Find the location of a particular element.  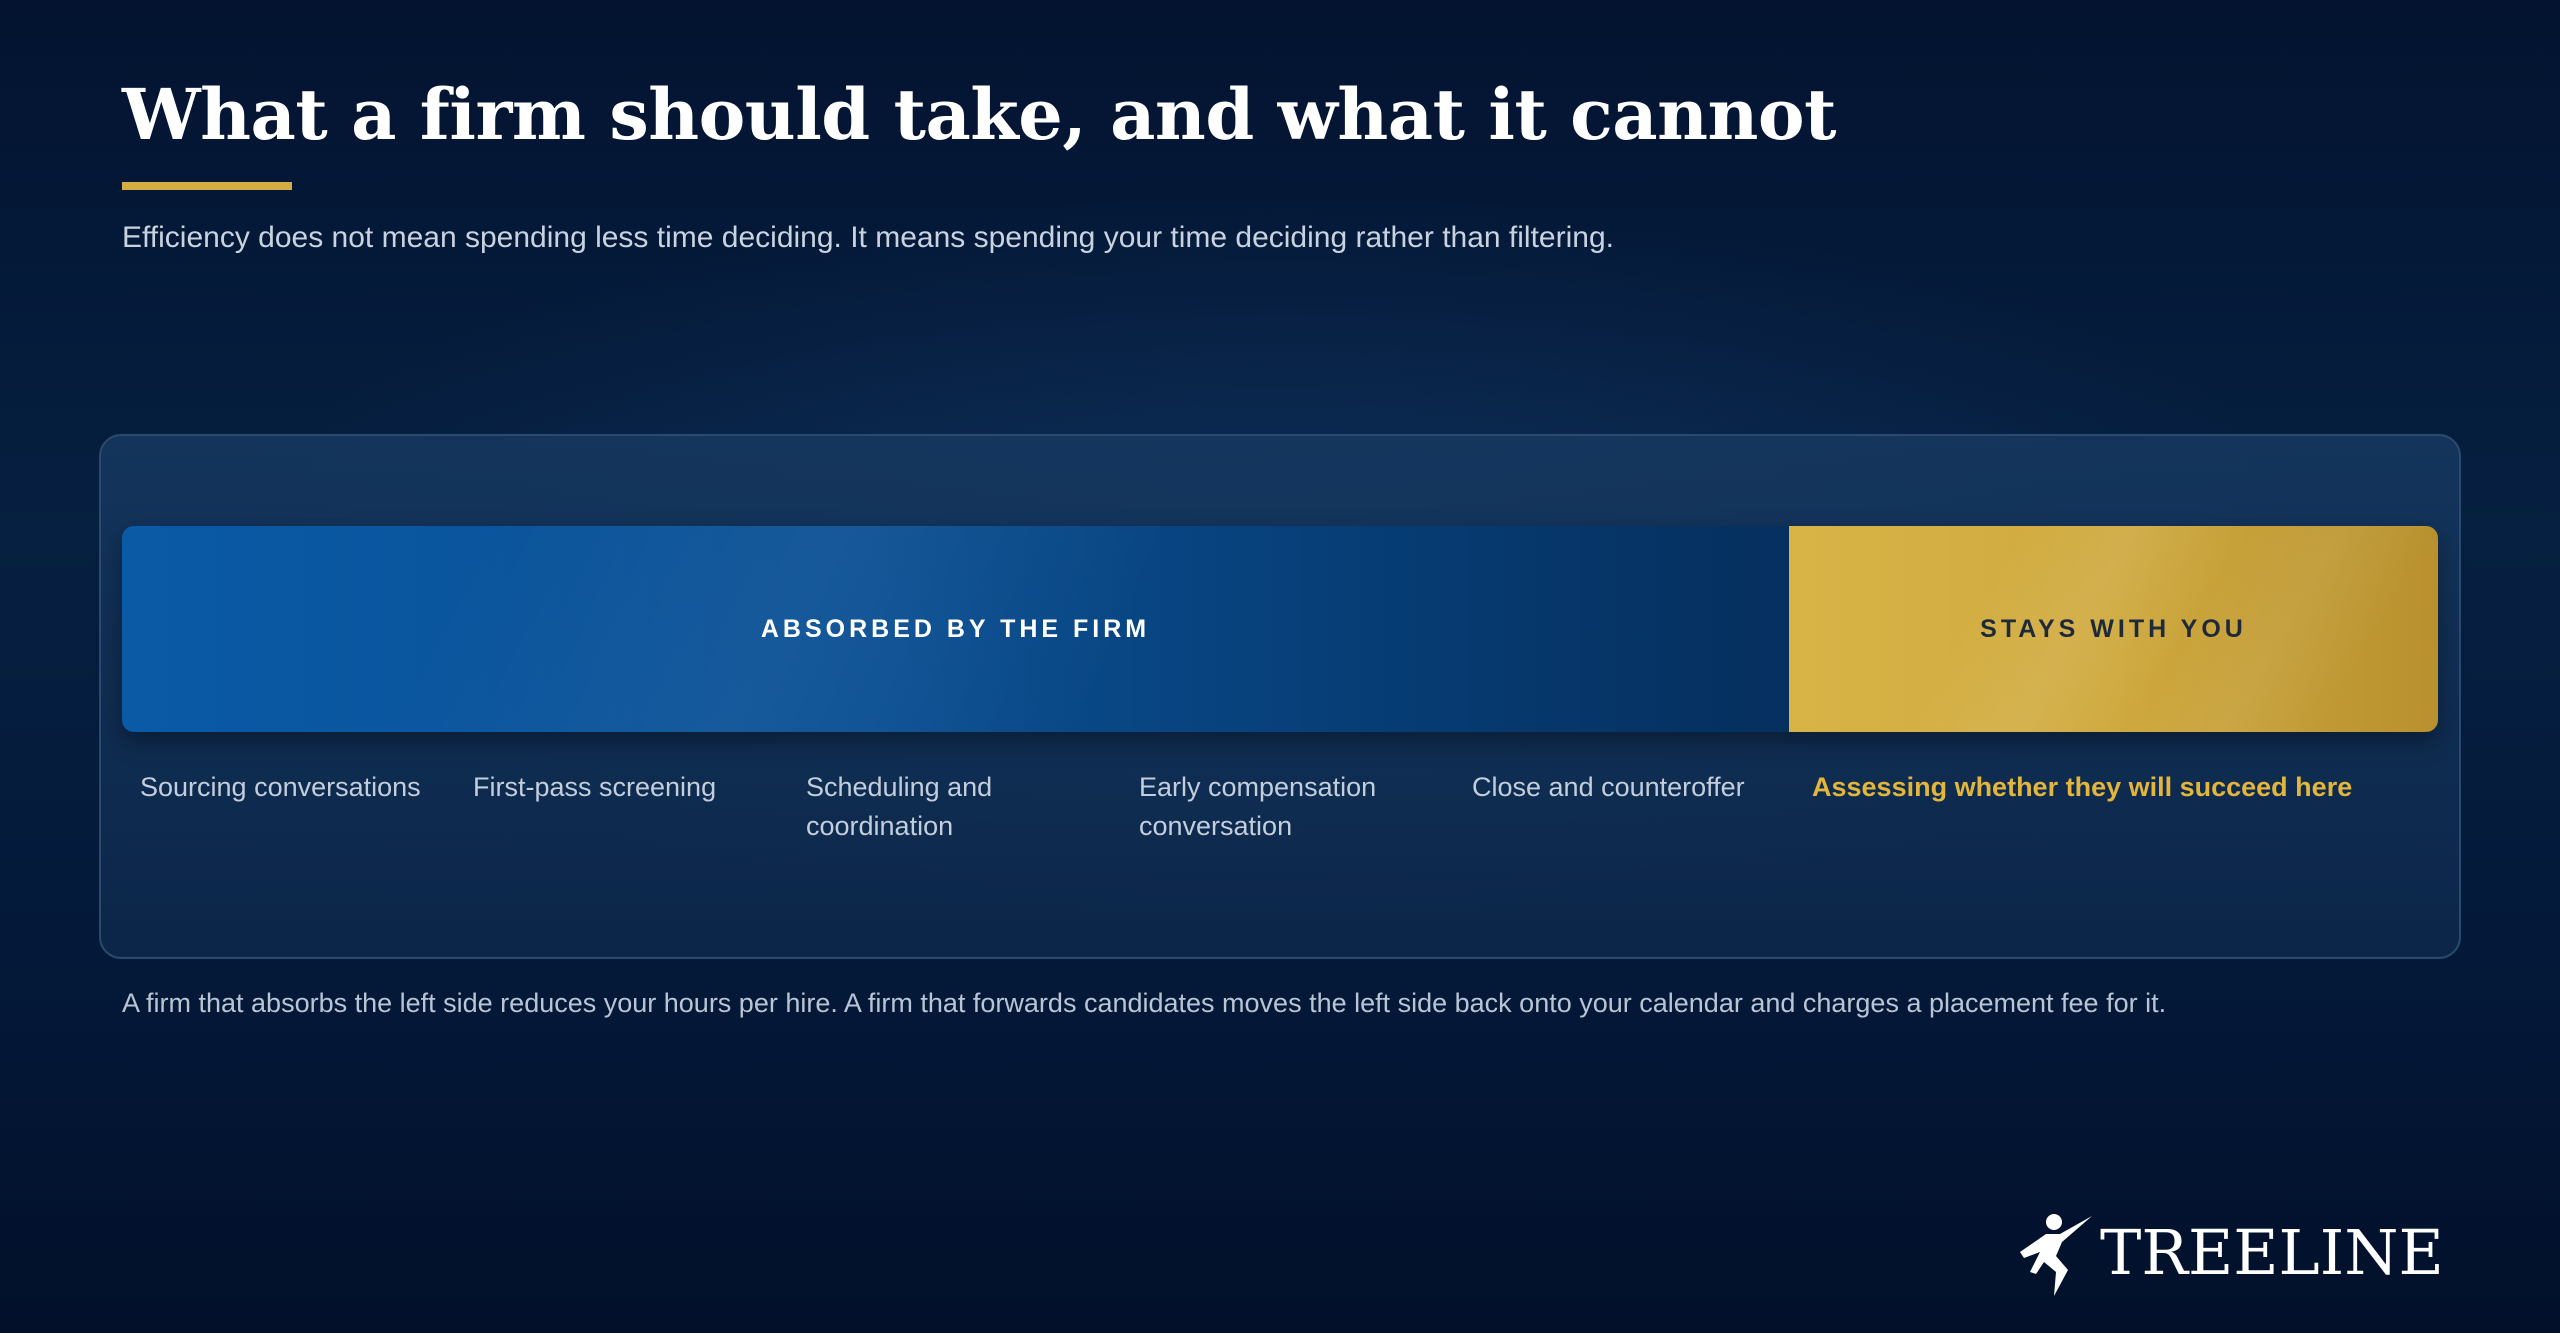

running-figure-icon is located at coordinates (2056, 1255).